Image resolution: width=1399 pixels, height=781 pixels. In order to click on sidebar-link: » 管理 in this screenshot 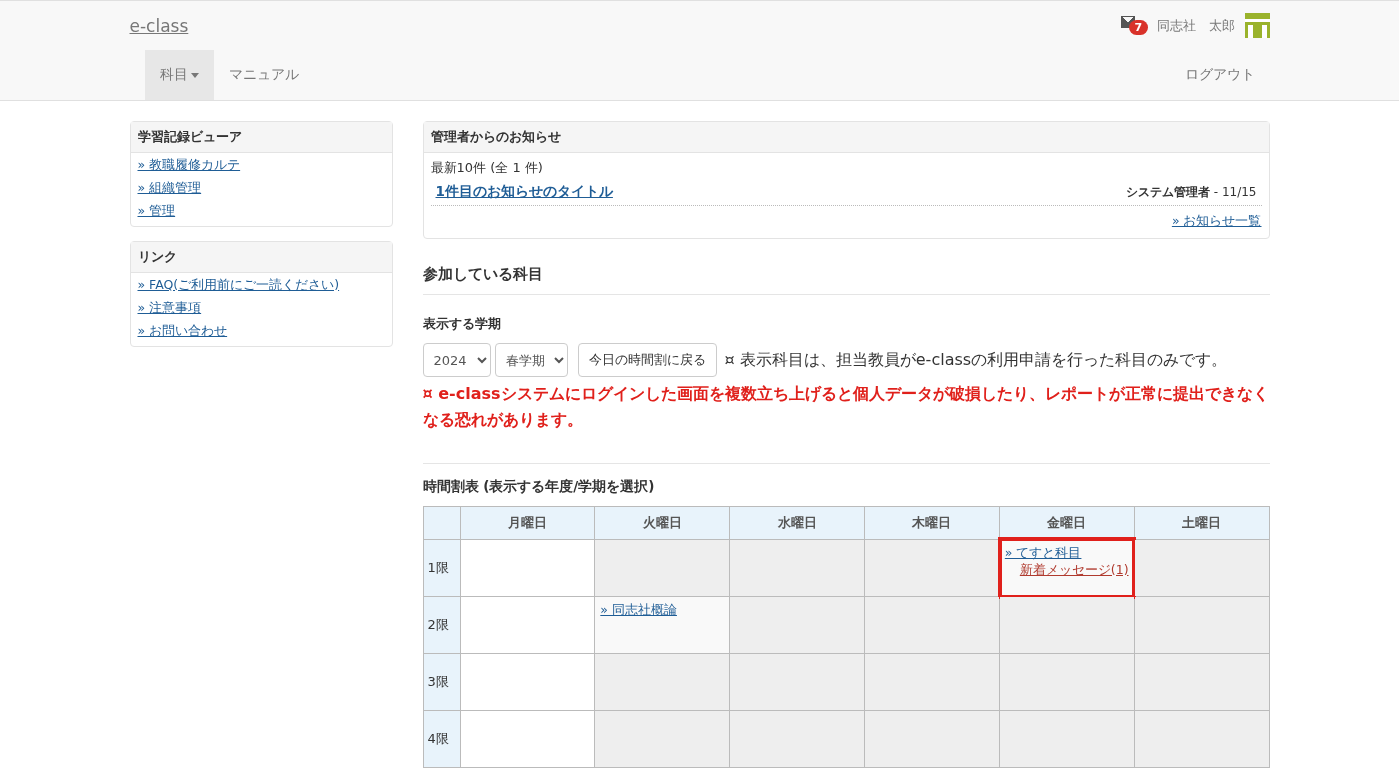, I will do `click(156, 211)`.